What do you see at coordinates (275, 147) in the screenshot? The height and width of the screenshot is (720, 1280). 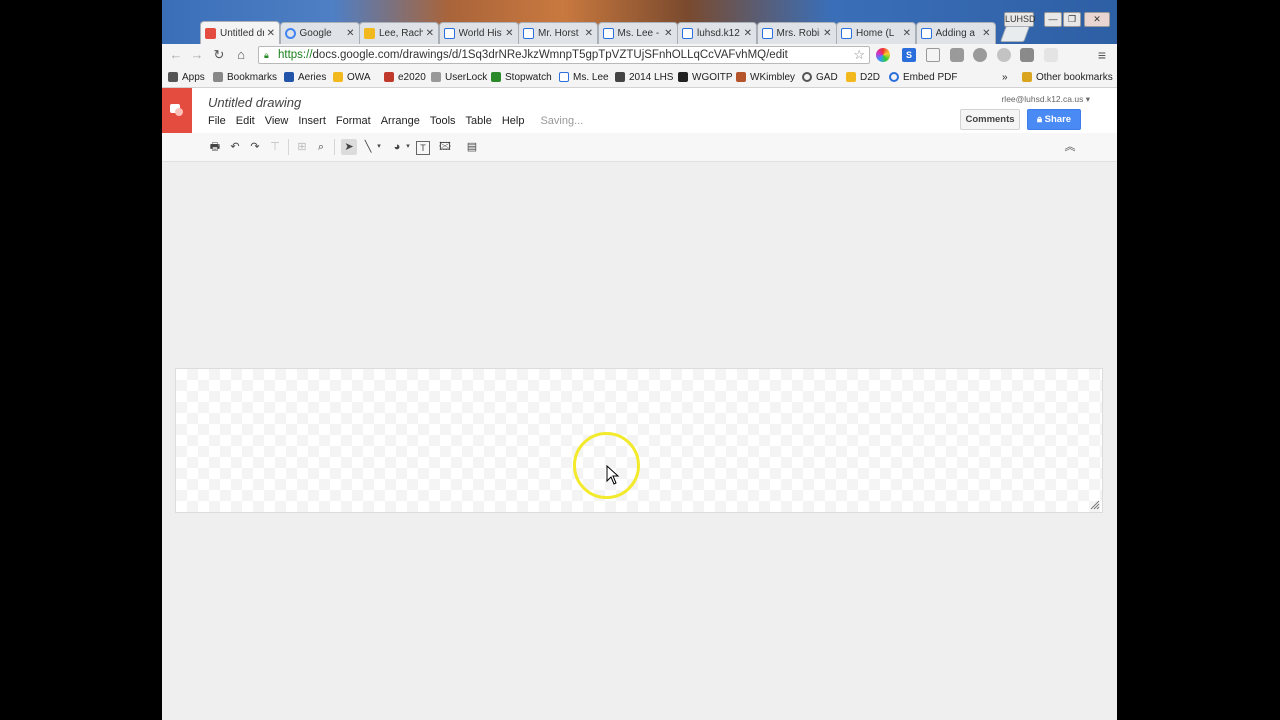 I see `paint-format-icon: ⊤` at bounding box center [275, 147].